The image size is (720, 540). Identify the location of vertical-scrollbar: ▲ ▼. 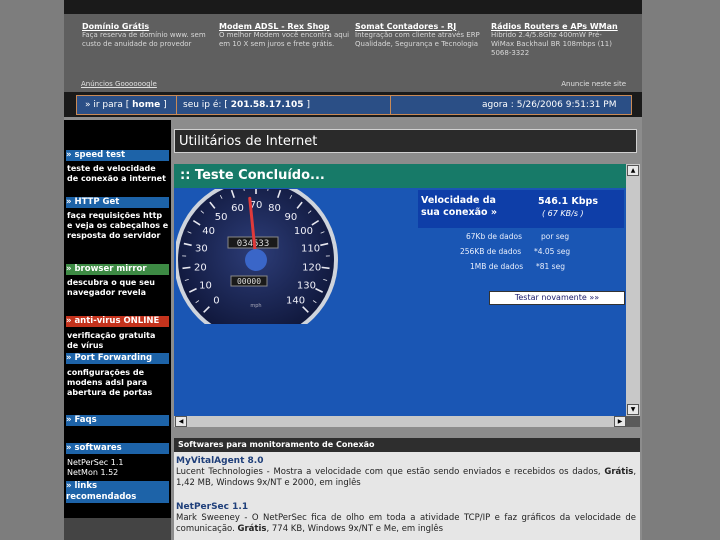
(633, 290).